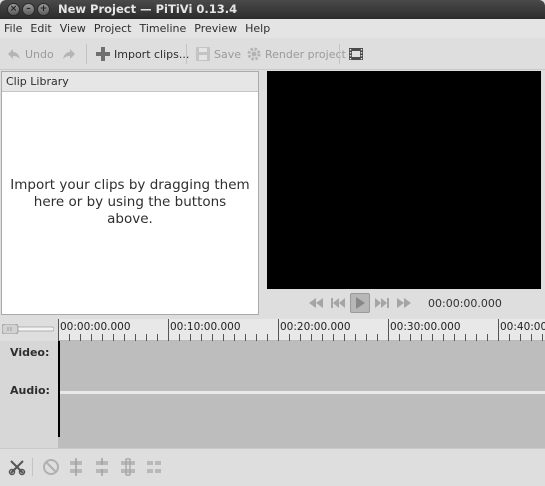  Describe the element at coordinates (272, 467) in the screenshot. I see `timeline-toolbar` at that location.